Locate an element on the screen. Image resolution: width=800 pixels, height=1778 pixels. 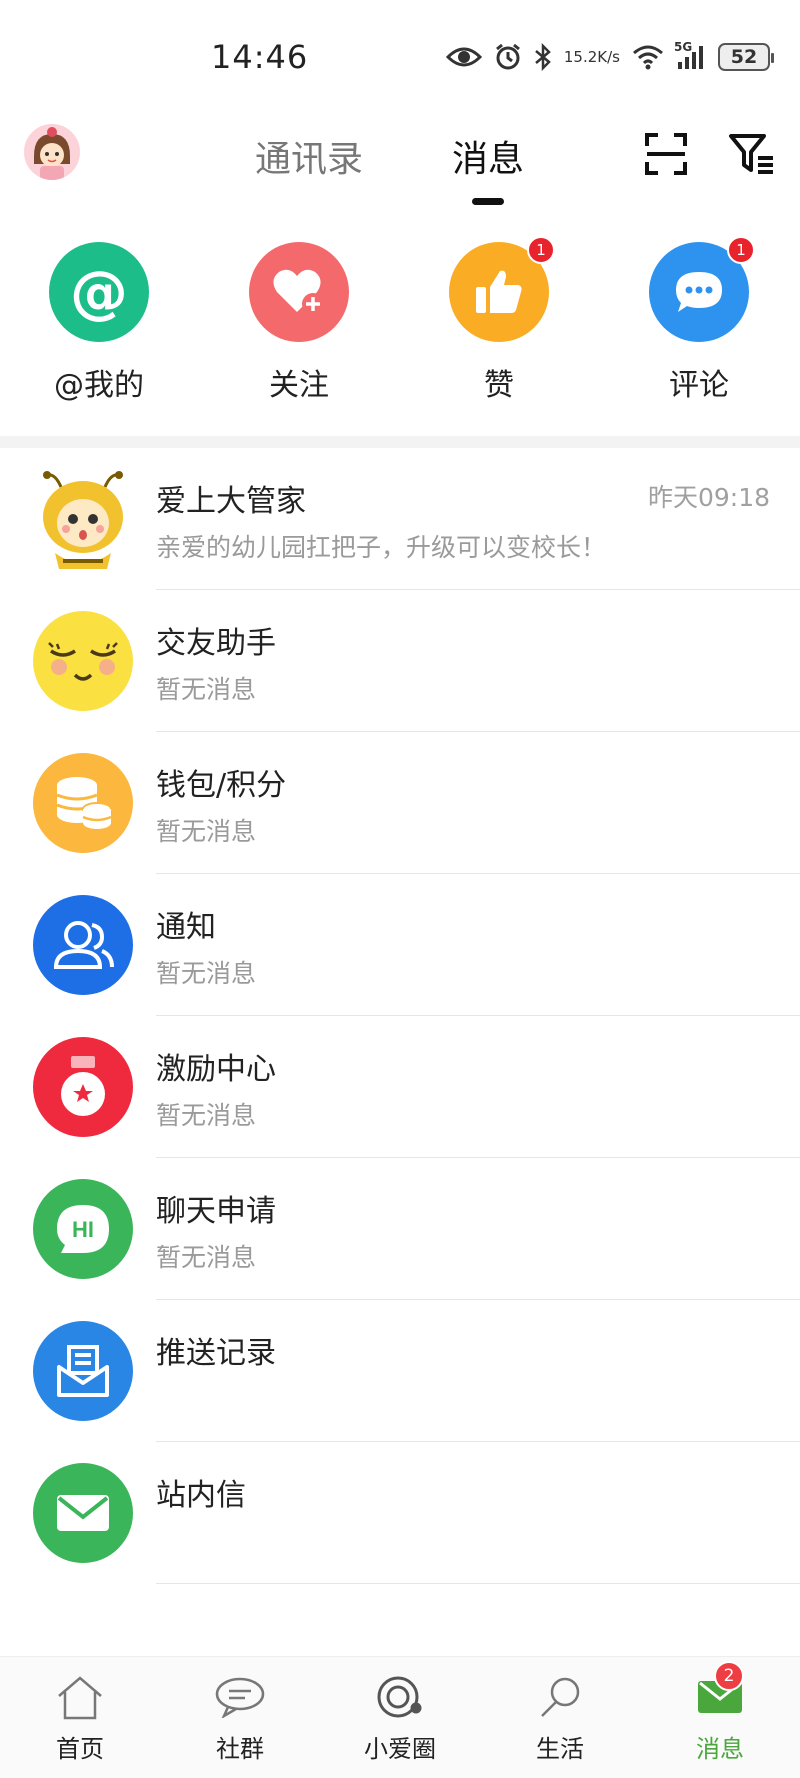
push-envelope-icon is located at coordinates (83, 1371).